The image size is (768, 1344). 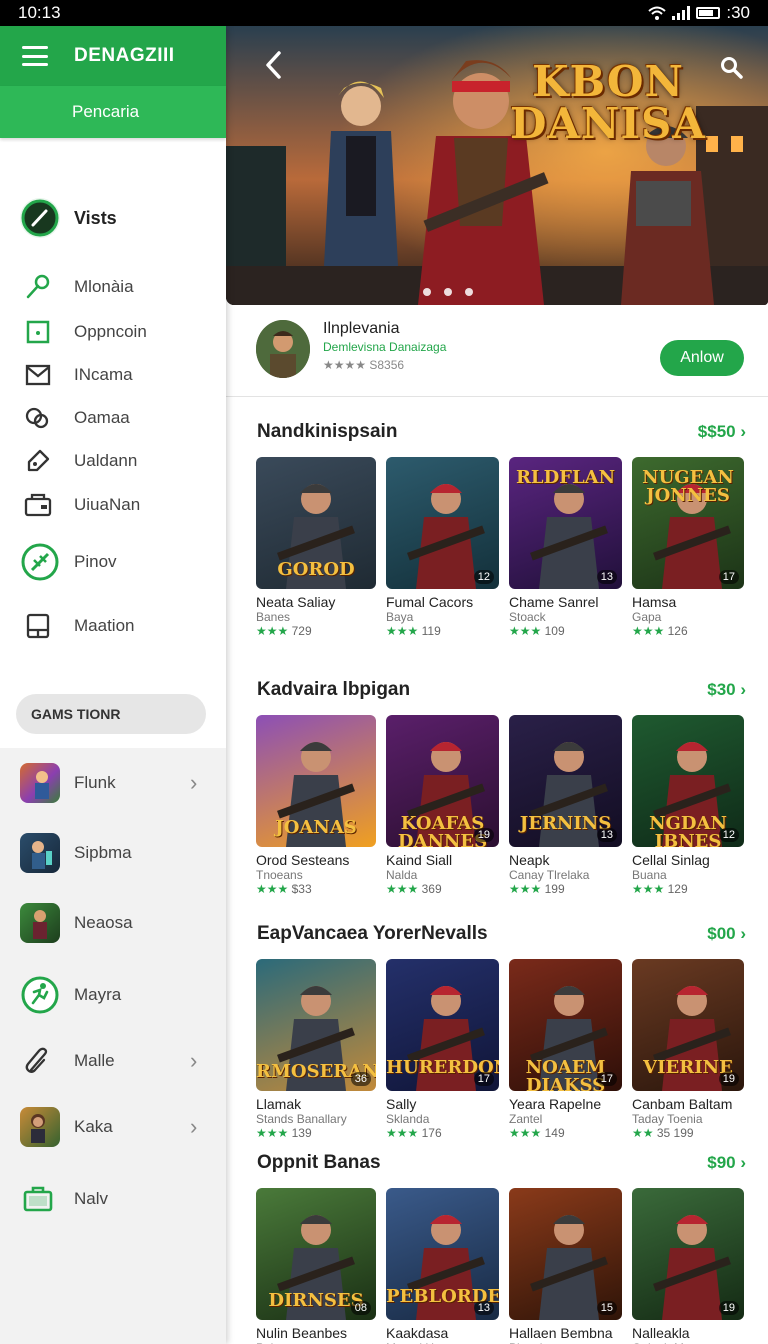 What do you see at coordinates (442, 523) in the screenshot?
I see `game-card-artwork: 12` at bounding box center [442, 523].